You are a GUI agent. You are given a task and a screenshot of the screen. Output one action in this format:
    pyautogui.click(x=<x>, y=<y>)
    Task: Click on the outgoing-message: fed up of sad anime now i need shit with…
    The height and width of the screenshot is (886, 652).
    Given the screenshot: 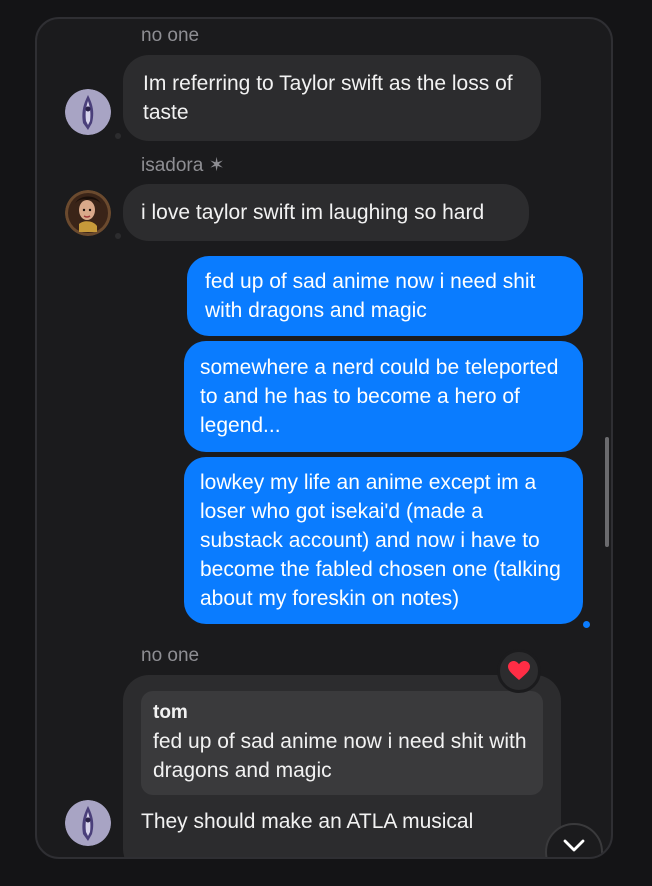 What is the action you would take?
    pyautogui.click(x=385, y=296)
    